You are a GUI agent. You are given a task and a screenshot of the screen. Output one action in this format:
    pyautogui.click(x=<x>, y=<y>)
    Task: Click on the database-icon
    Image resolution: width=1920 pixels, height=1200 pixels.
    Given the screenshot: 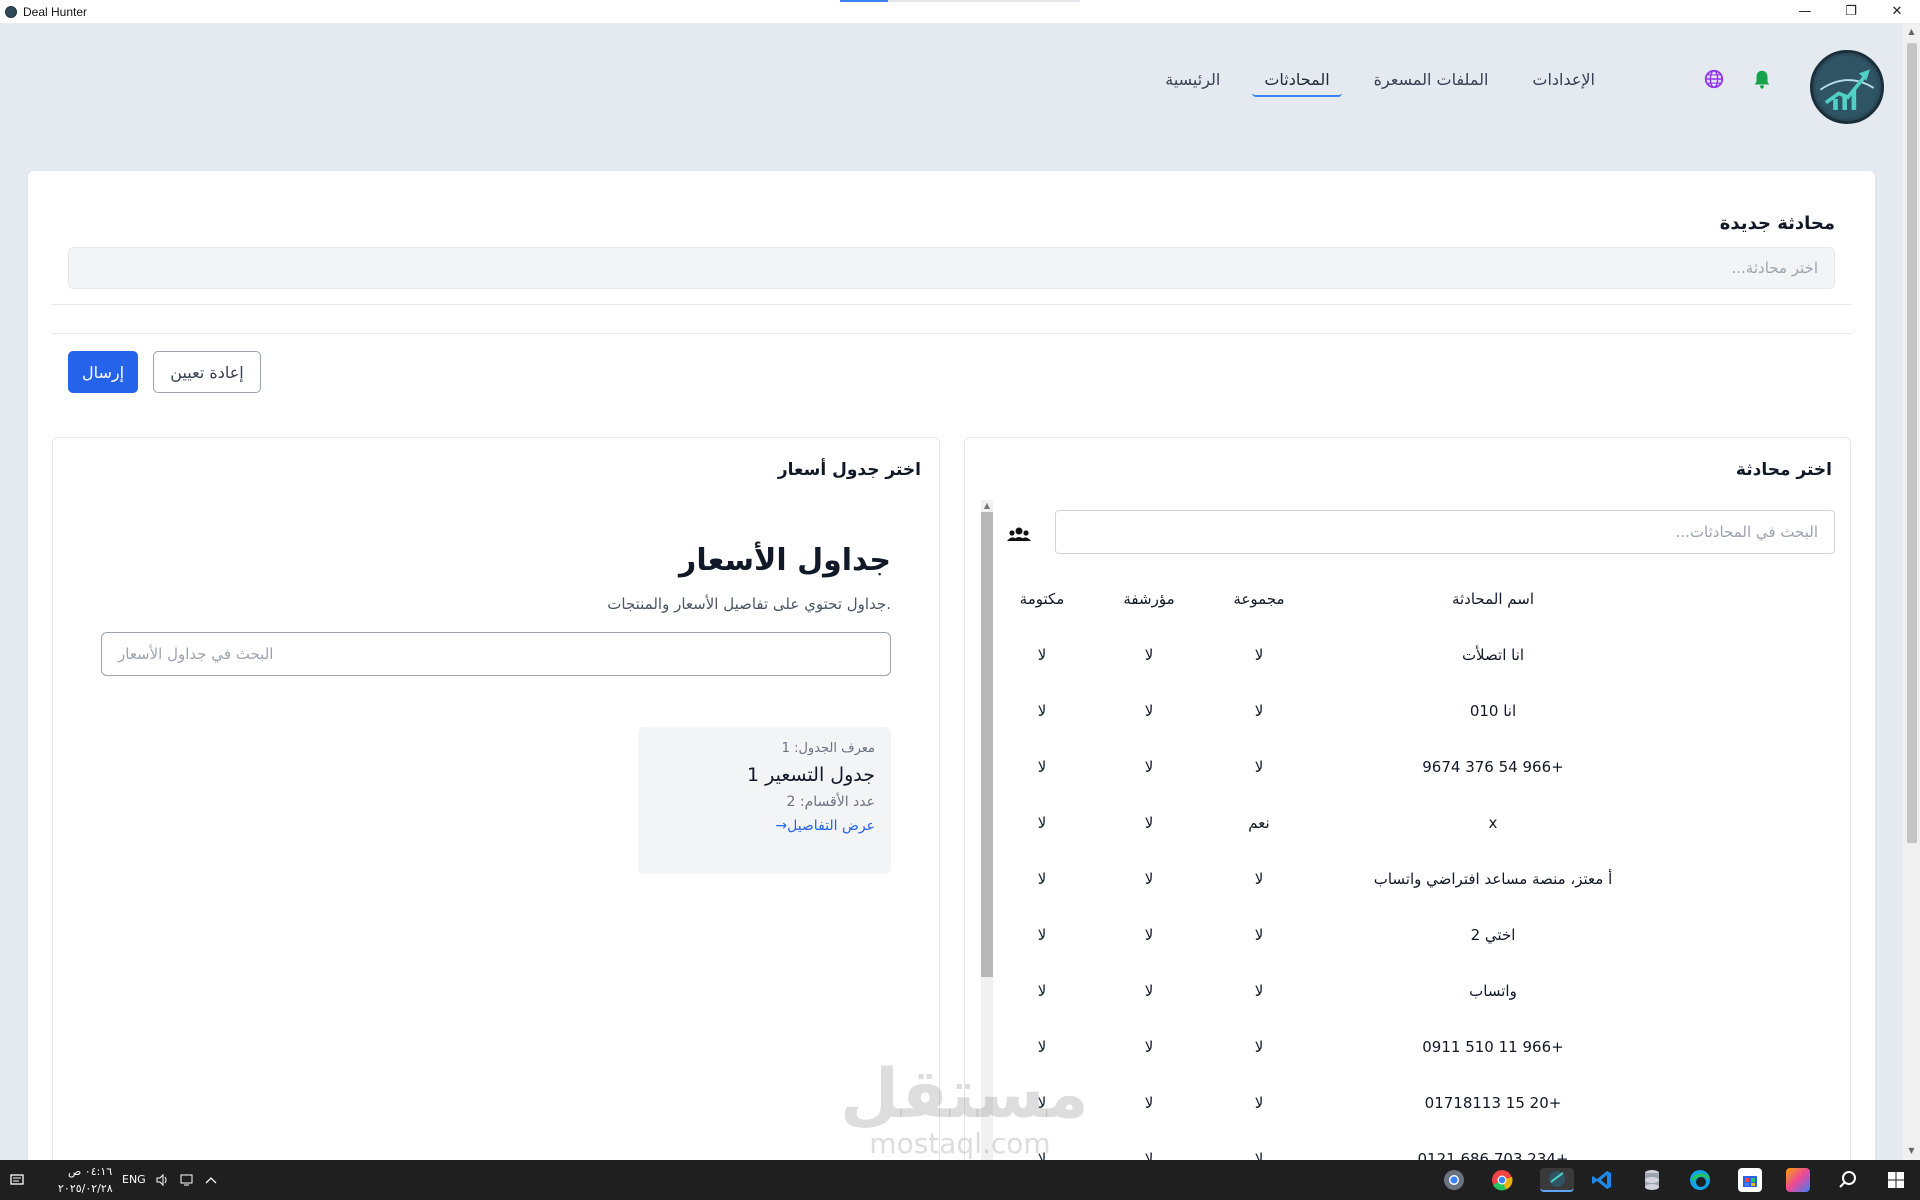 What is the action you would take?
    pyautogui.click(x=1652, y=1180)
    